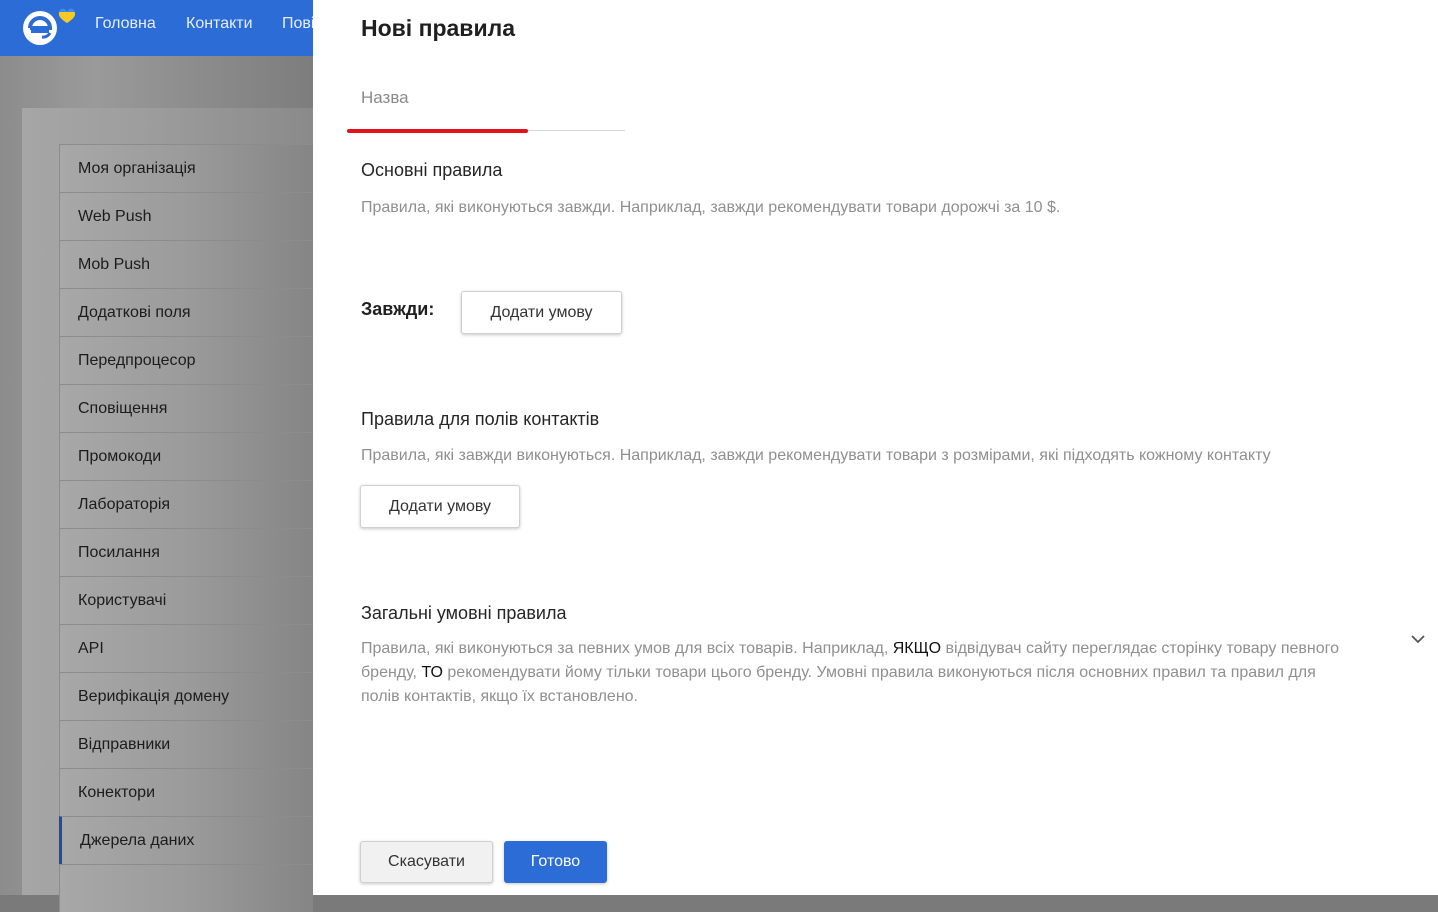  What do you see at coordinates (480, 419) in the screenshot?
I see `contact-rules-title: Правила для полів контактів` at bounding box center [480, 419].